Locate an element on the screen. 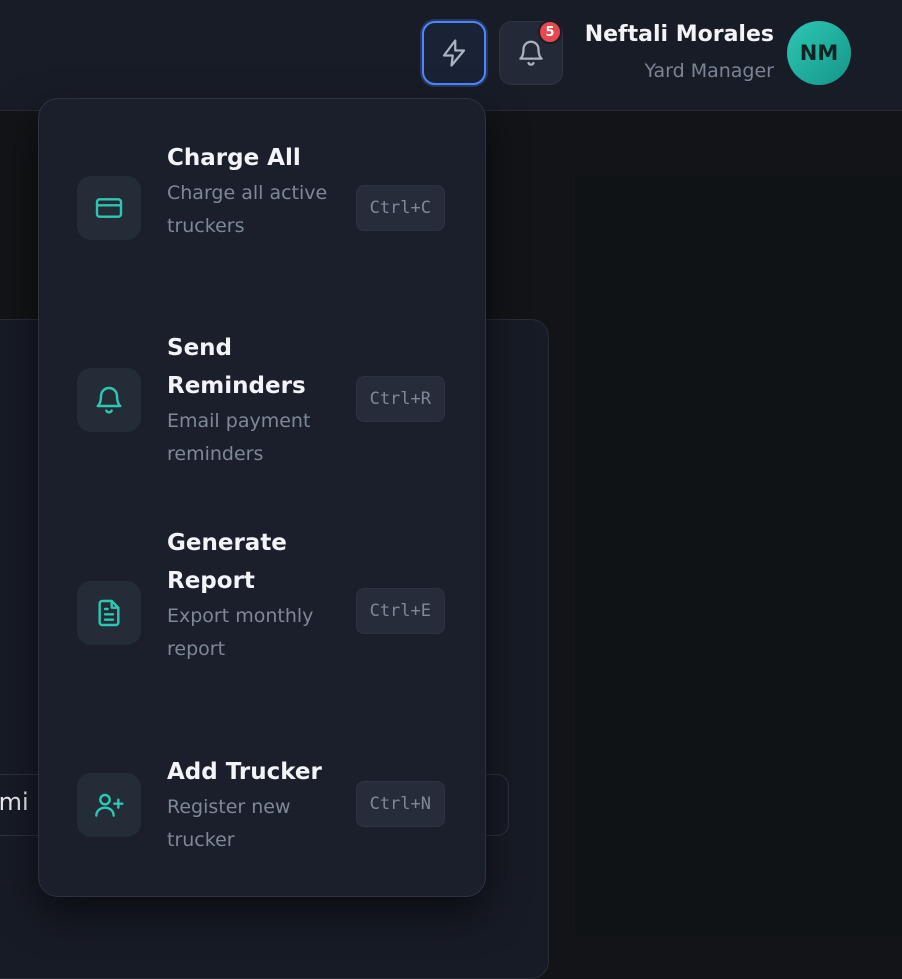 This screenshot has height=979, width=902. menu-item-description: Email payment reminders is located at coordinates (239, 437).